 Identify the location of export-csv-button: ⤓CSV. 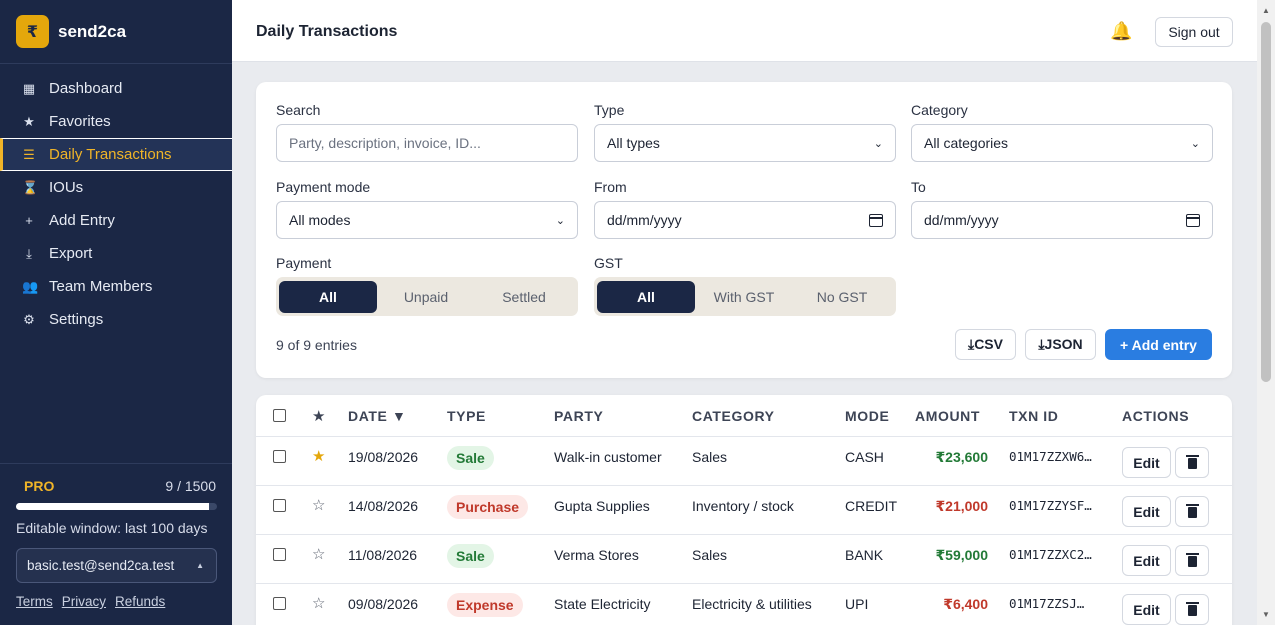
(985, 344).